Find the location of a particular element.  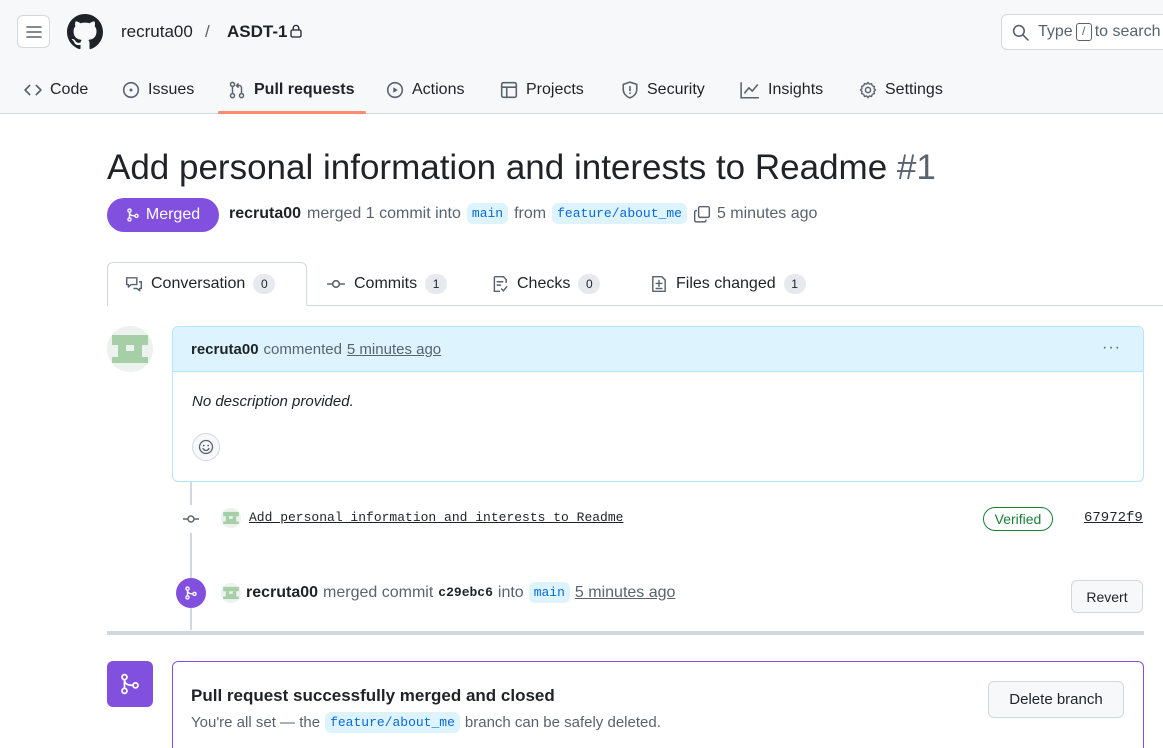

smiley-icon is located at coordinates (206, 447).